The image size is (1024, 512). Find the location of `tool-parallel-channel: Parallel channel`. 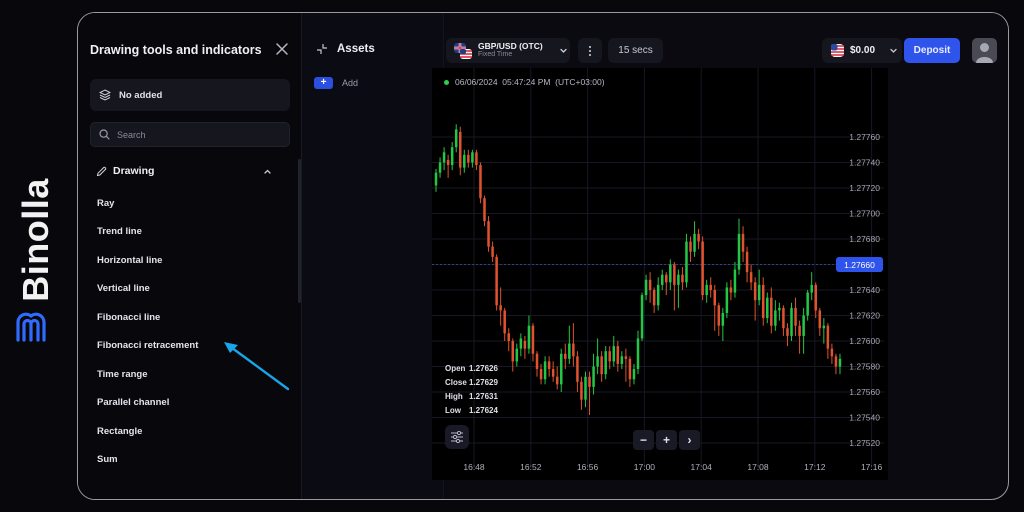

tool-parallel-channel: Parallel channel is located at coordinates (147, 403).